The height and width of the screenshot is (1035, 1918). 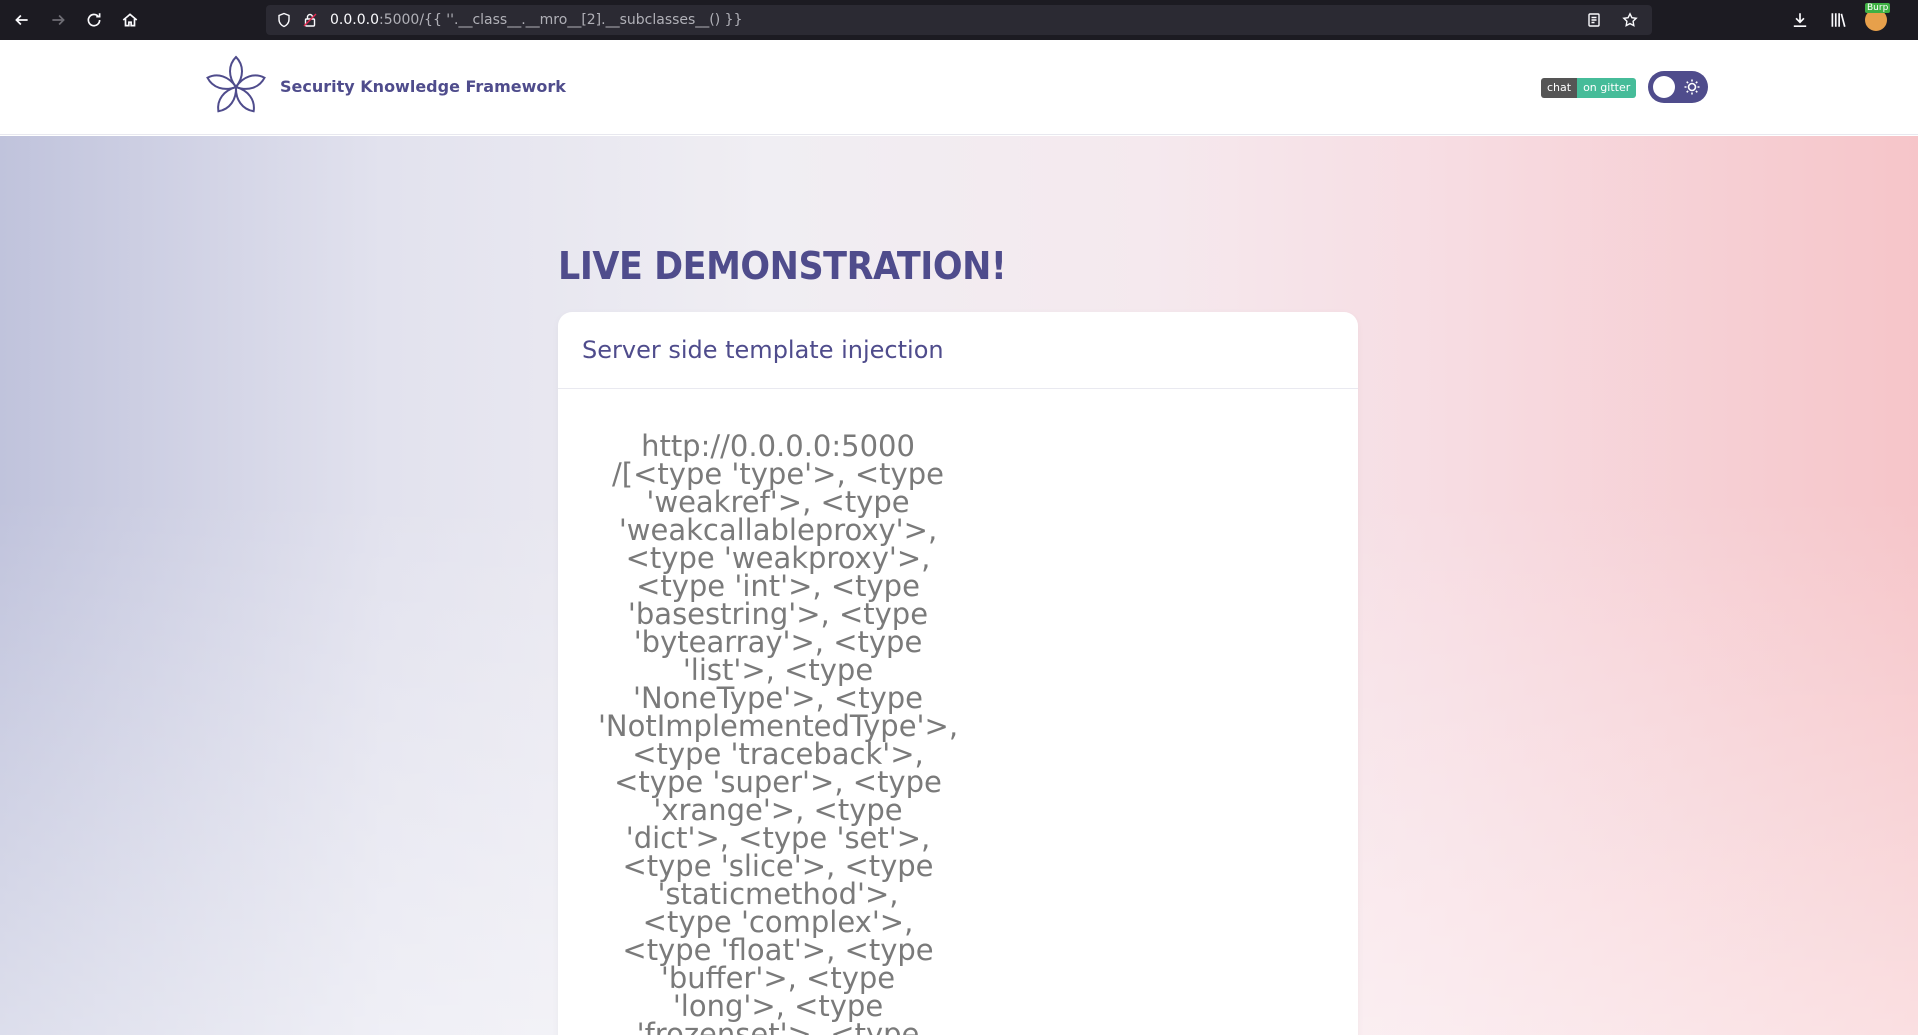 What do you see at coordinates (310, 20) in the screenshot?
I see `lock-icon` at bounding box center [310, 20].